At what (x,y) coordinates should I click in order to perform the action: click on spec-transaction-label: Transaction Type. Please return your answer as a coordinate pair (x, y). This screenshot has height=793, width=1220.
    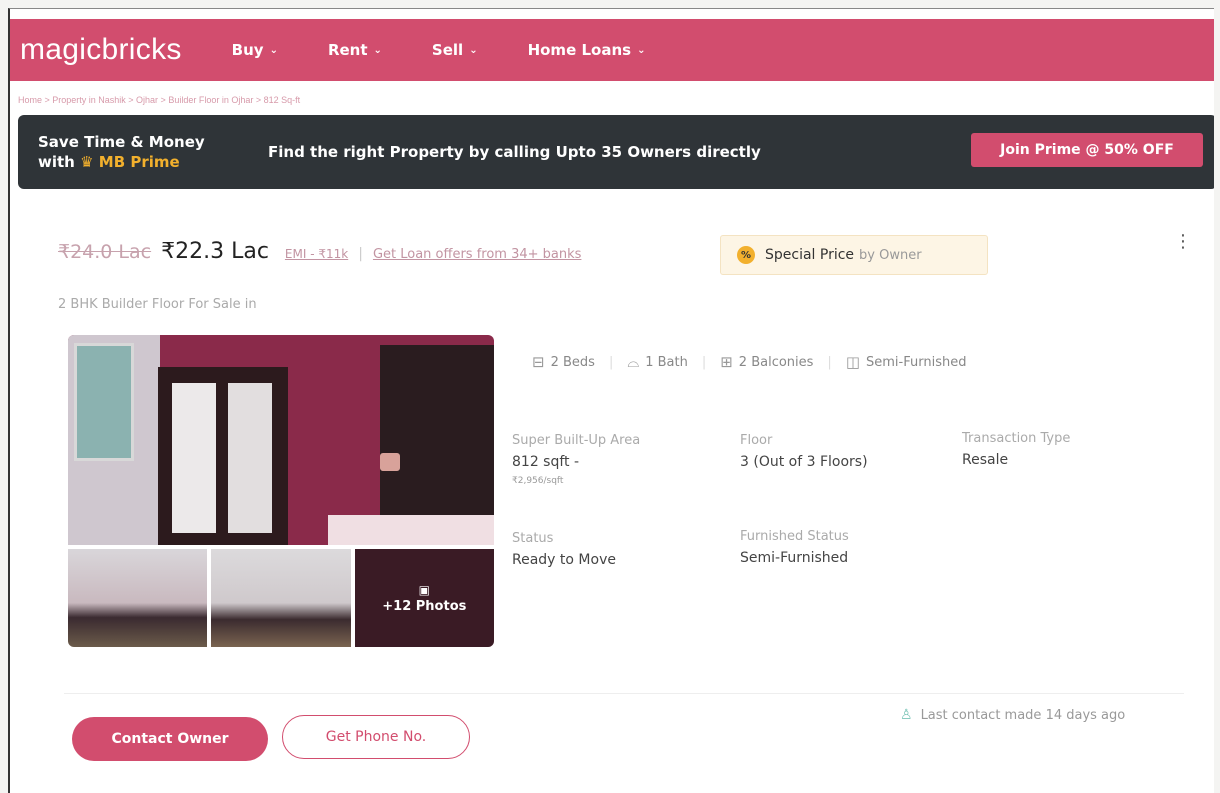
    Looking at the image, I should click on (1016, 438).